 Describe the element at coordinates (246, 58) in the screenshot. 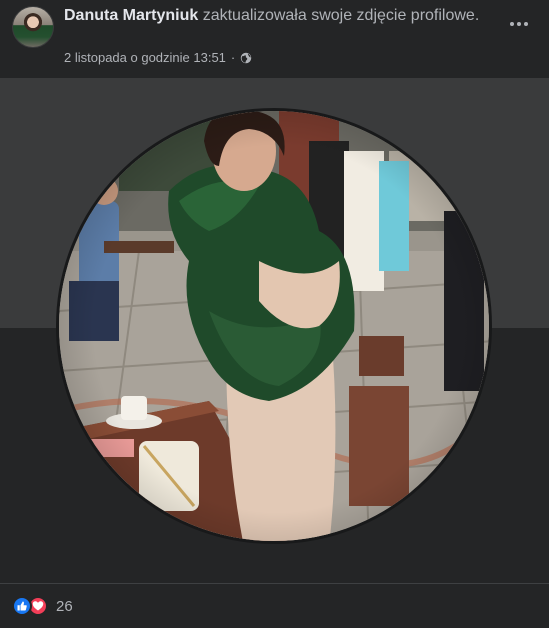

I see `globe-icon` at that location.